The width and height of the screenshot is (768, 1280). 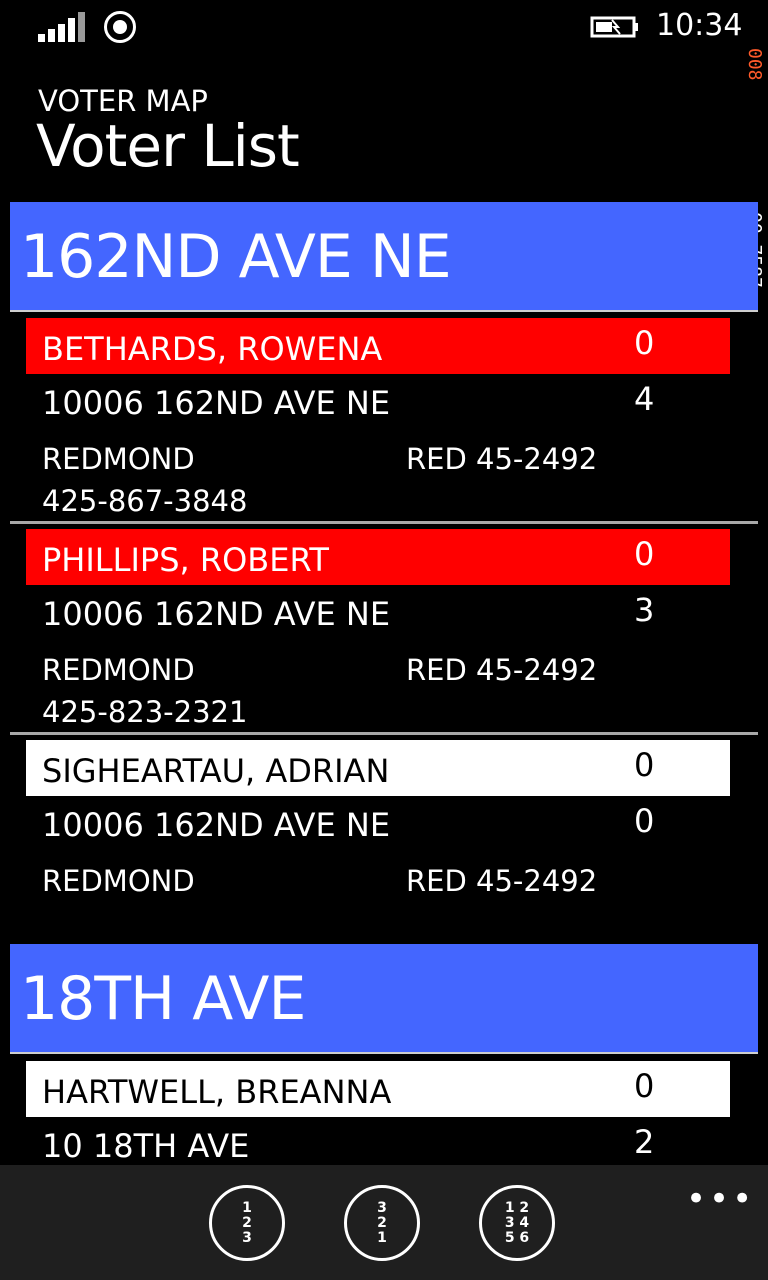 What do you see at coordinates (644, 399) in the screenshot?
I see `voter-address-count: 4` at bounding box center [644, 399].